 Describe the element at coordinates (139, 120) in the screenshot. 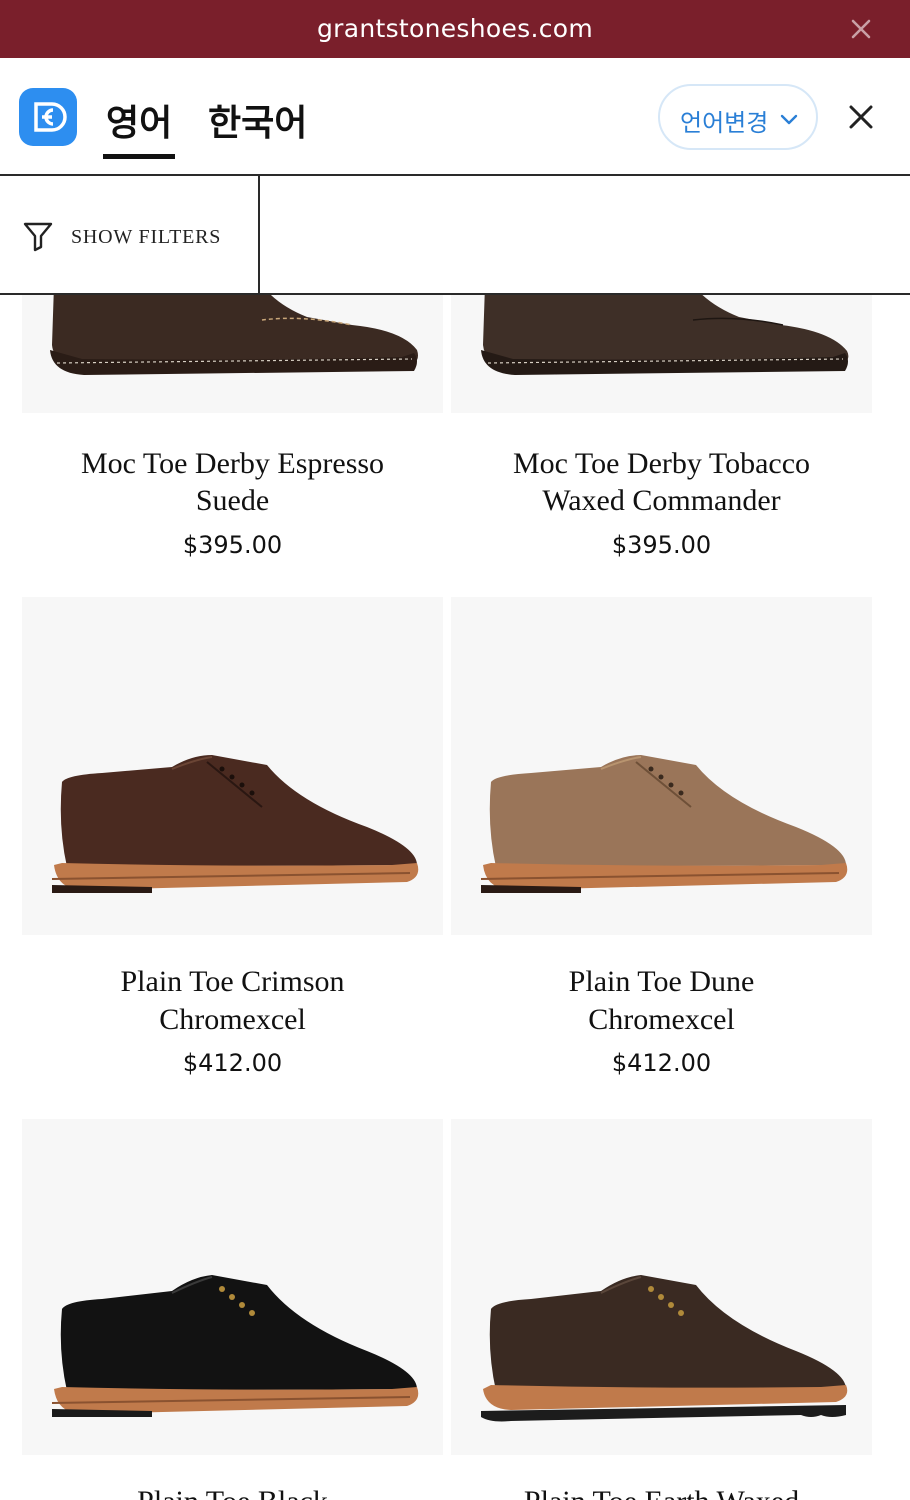

I see `tab-english: 영어` at that location.